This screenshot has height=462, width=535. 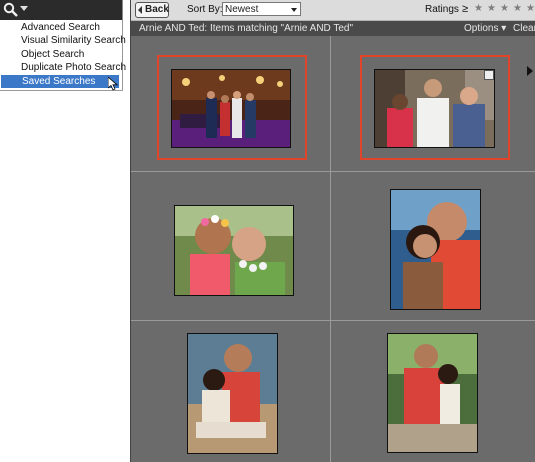 I want to click on back-button-label: Back, so click(x=157, y=9).